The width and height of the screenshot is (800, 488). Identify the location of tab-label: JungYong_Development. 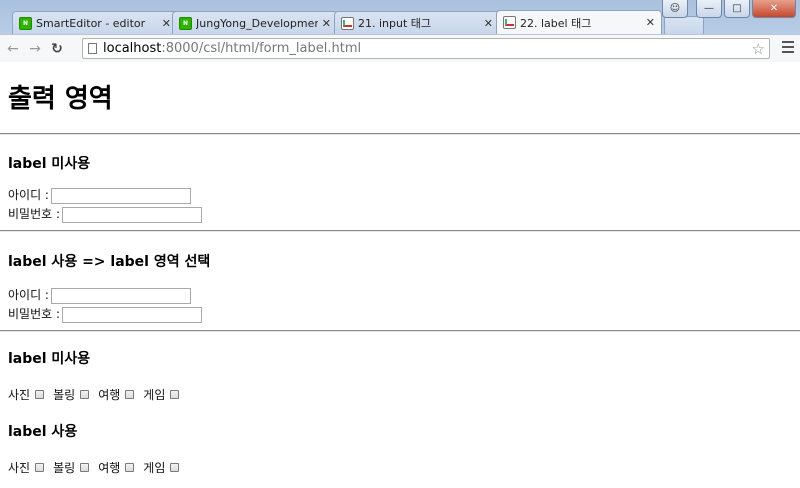
(257, 23).